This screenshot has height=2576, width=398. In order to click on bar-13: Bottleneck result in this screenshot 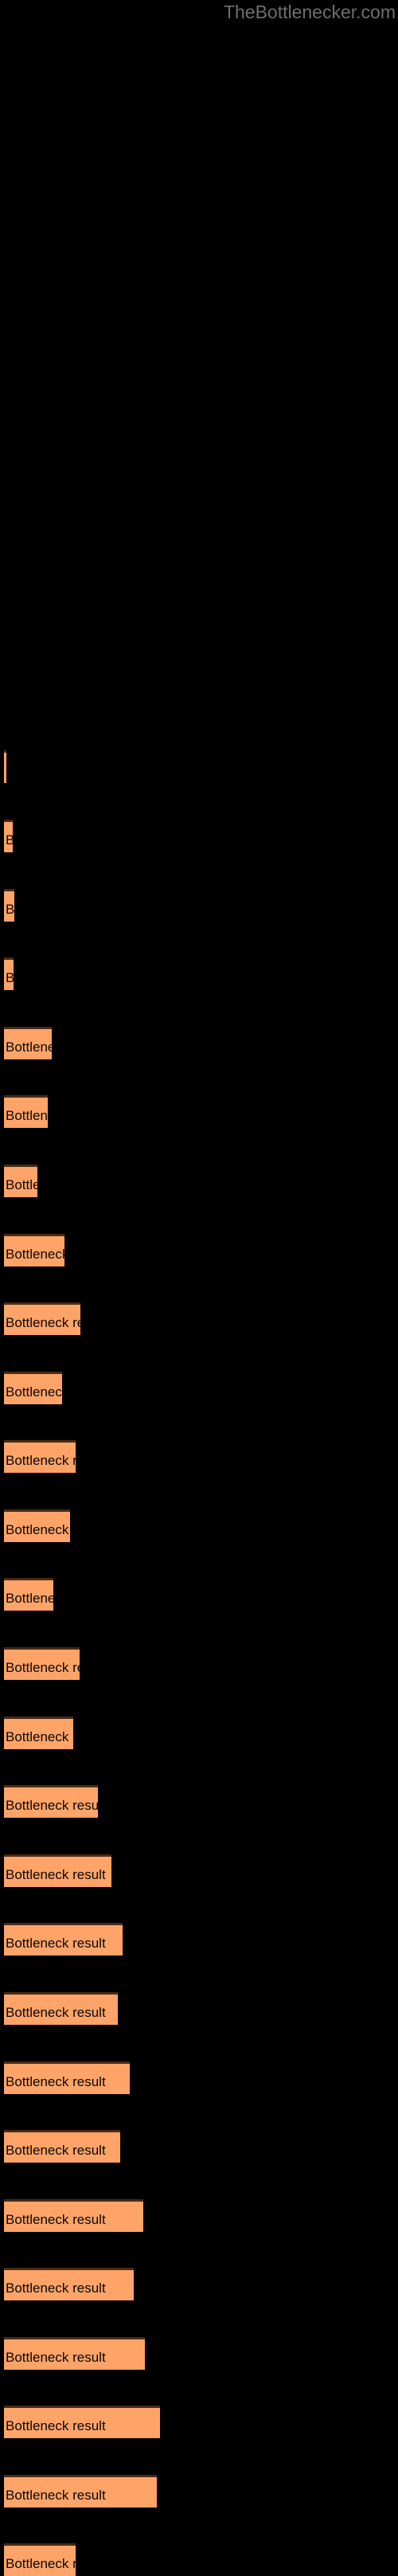, I will do `click(28, 1594)`.